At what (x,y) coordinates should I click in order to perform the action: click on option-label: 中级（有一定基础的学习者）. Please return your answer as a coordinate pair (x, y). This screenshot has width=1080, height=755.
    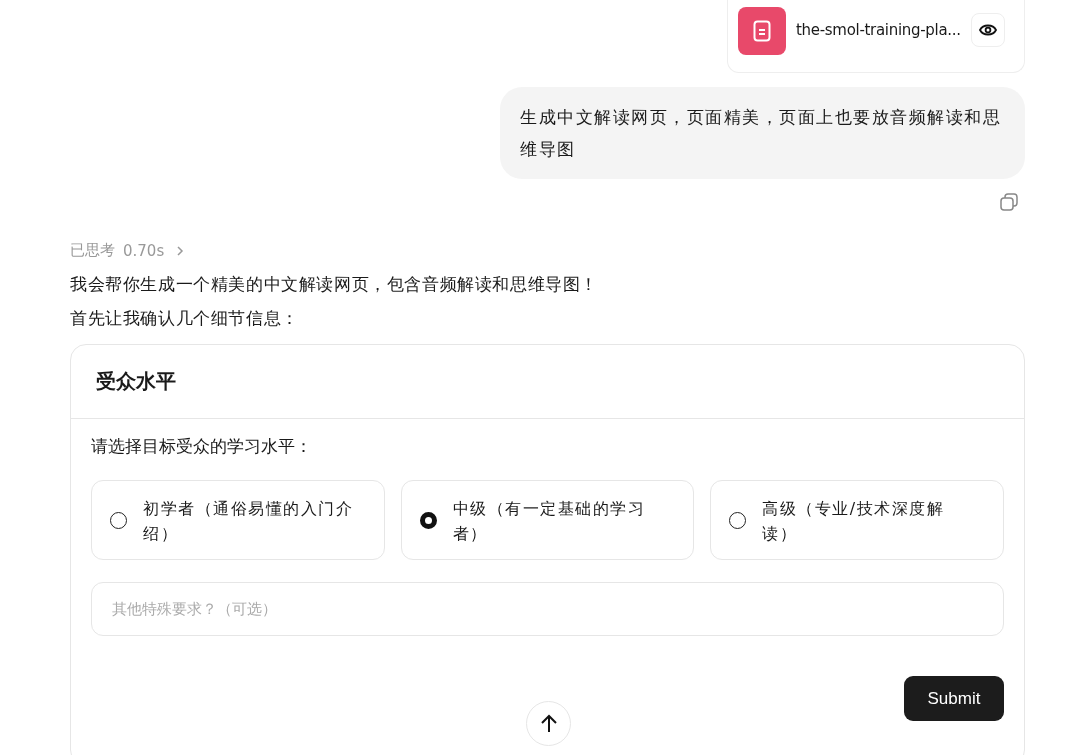
    Looking at the image, I should click on (549, 521).